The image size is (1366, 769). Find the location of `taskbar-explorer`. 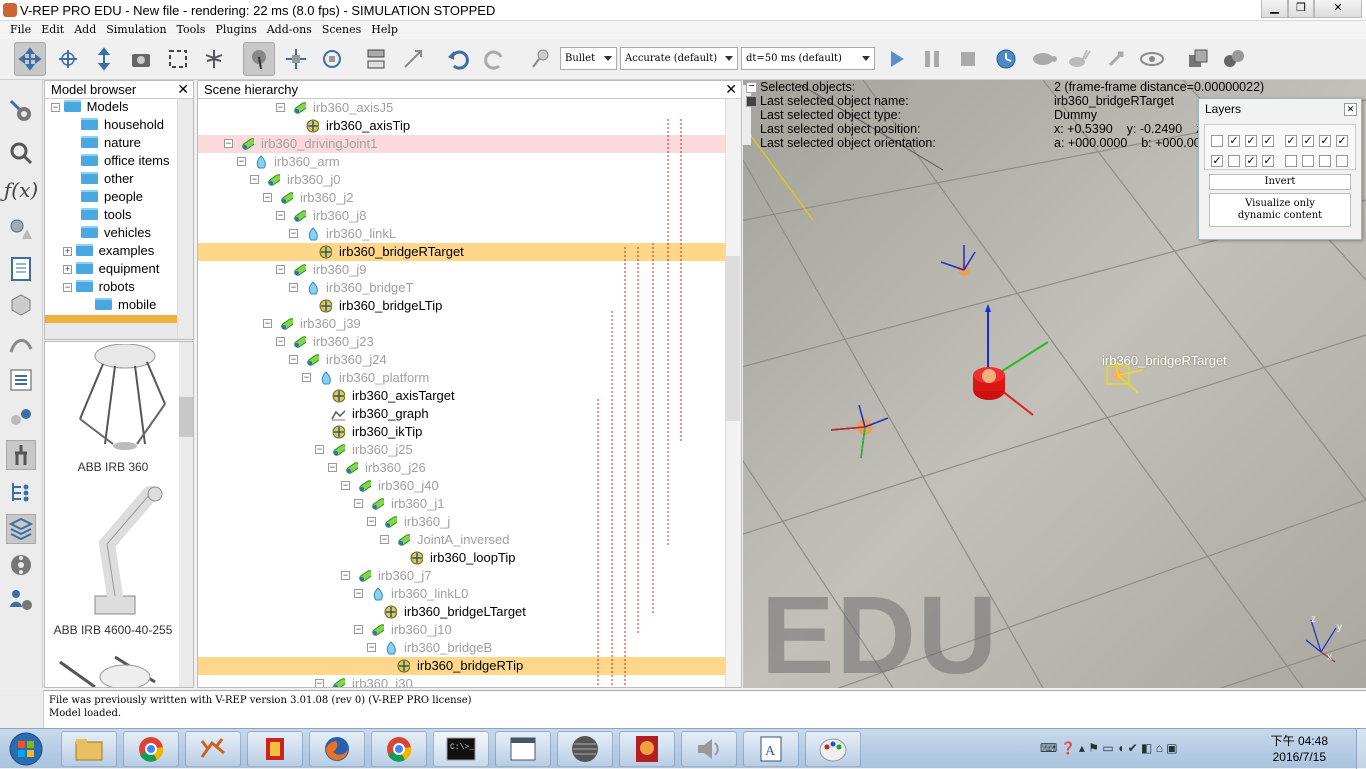

taskbar-explorer is located at coordinates (89, 749).